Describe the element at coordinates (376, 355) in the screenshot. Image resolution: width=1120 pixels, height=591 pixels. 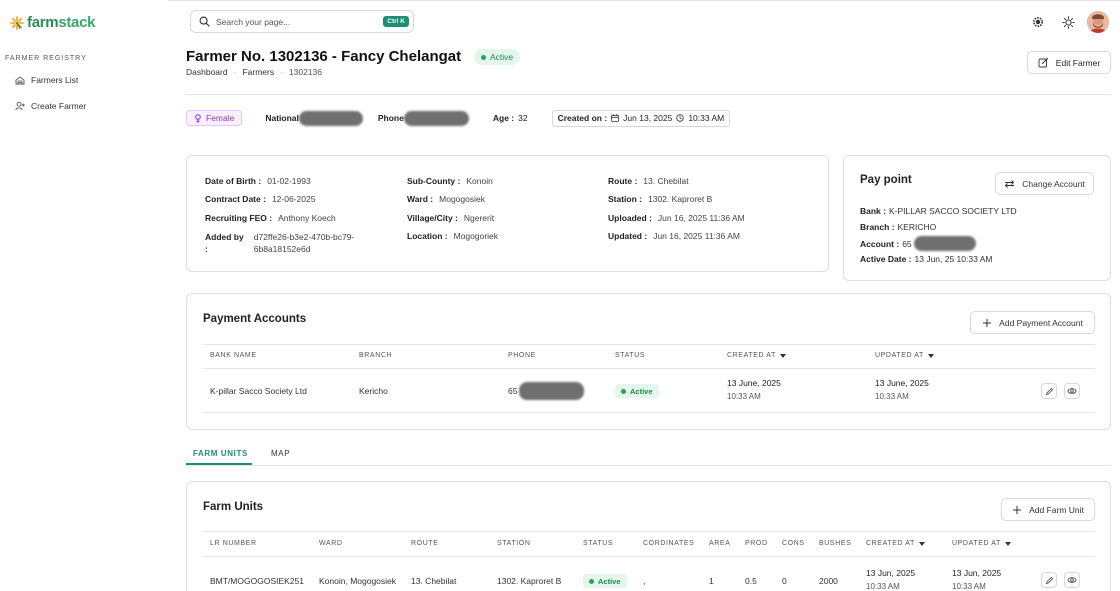
I see `column-header-branch: BRANCH` at that location.